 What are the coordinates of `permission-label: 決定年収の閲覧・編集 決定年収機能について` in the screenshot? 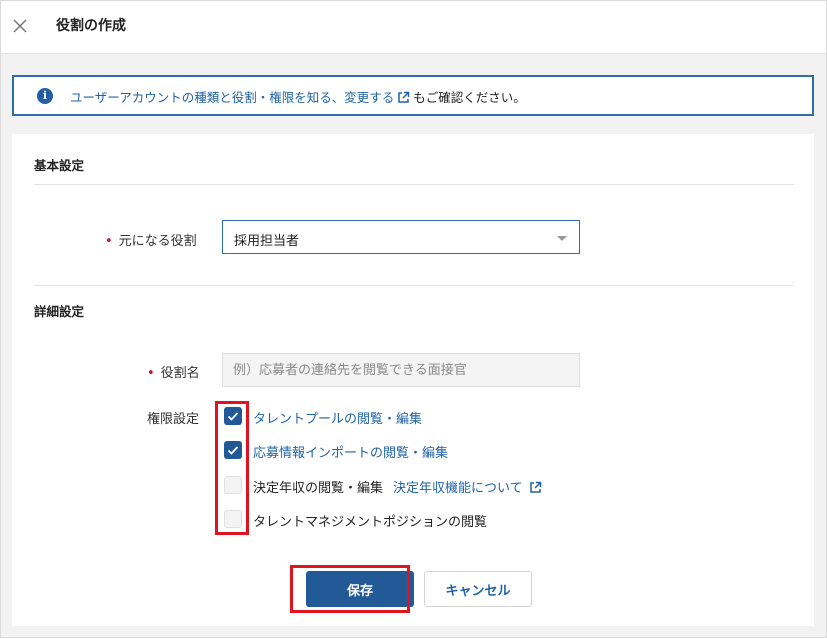 It's located at (399, 486).